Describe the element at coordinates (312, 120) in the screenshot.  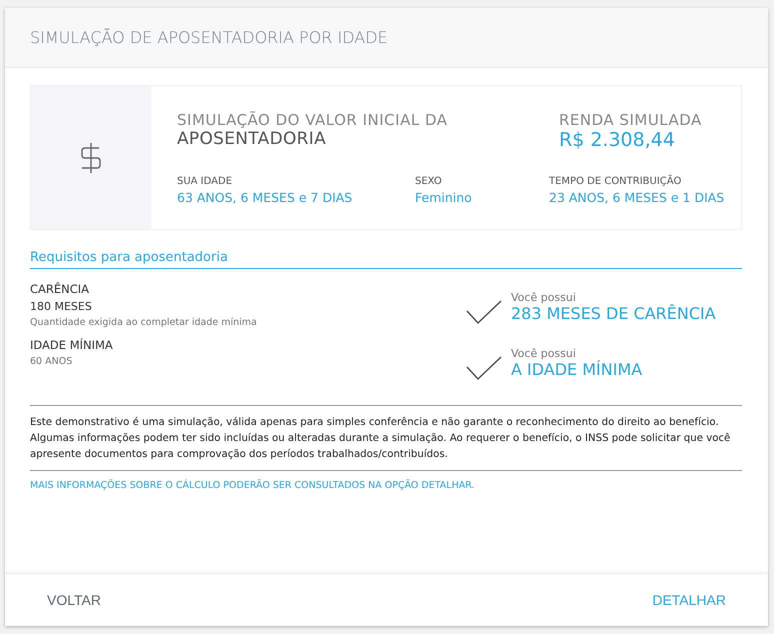
I see `summary-title: SIMULAÇÃO DO VALOR INICIAL DA` at that location.